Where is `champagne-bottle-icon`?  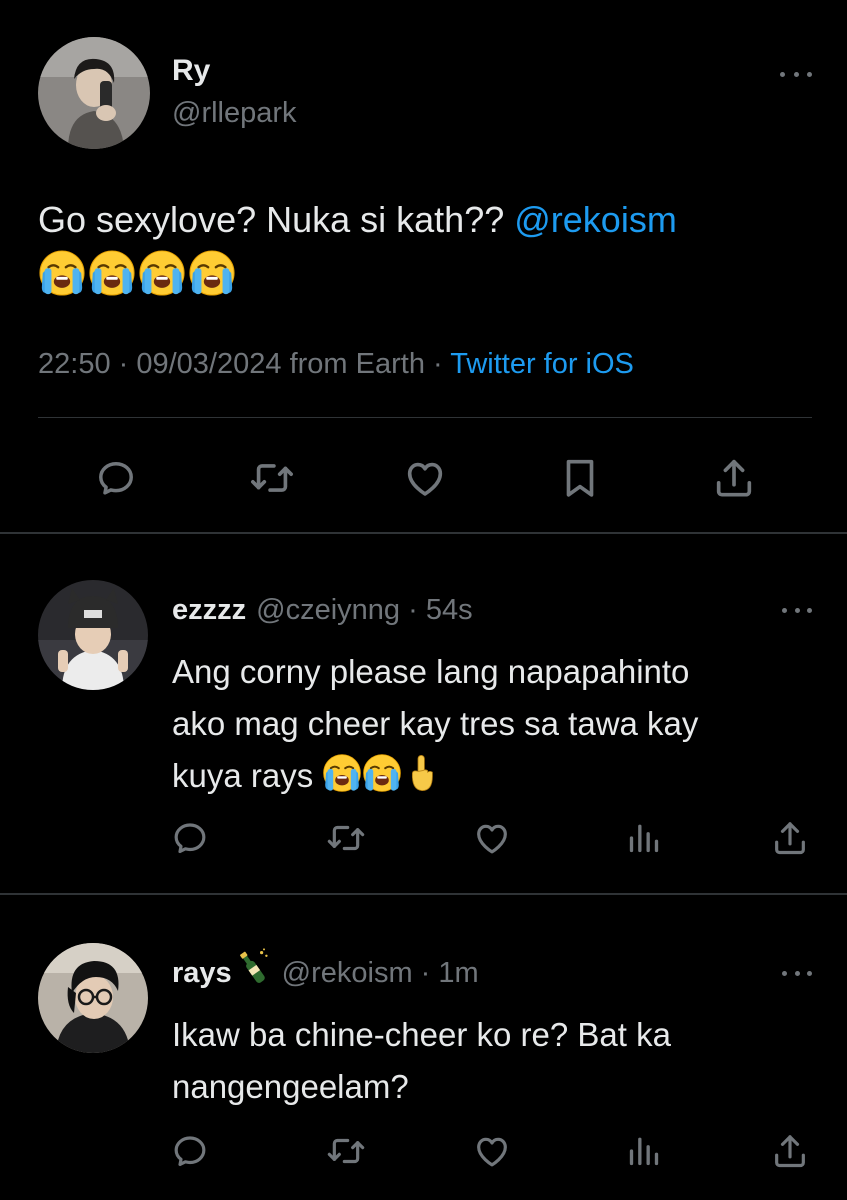 champagne-bottle-icon is located at coordinates (252, 967).